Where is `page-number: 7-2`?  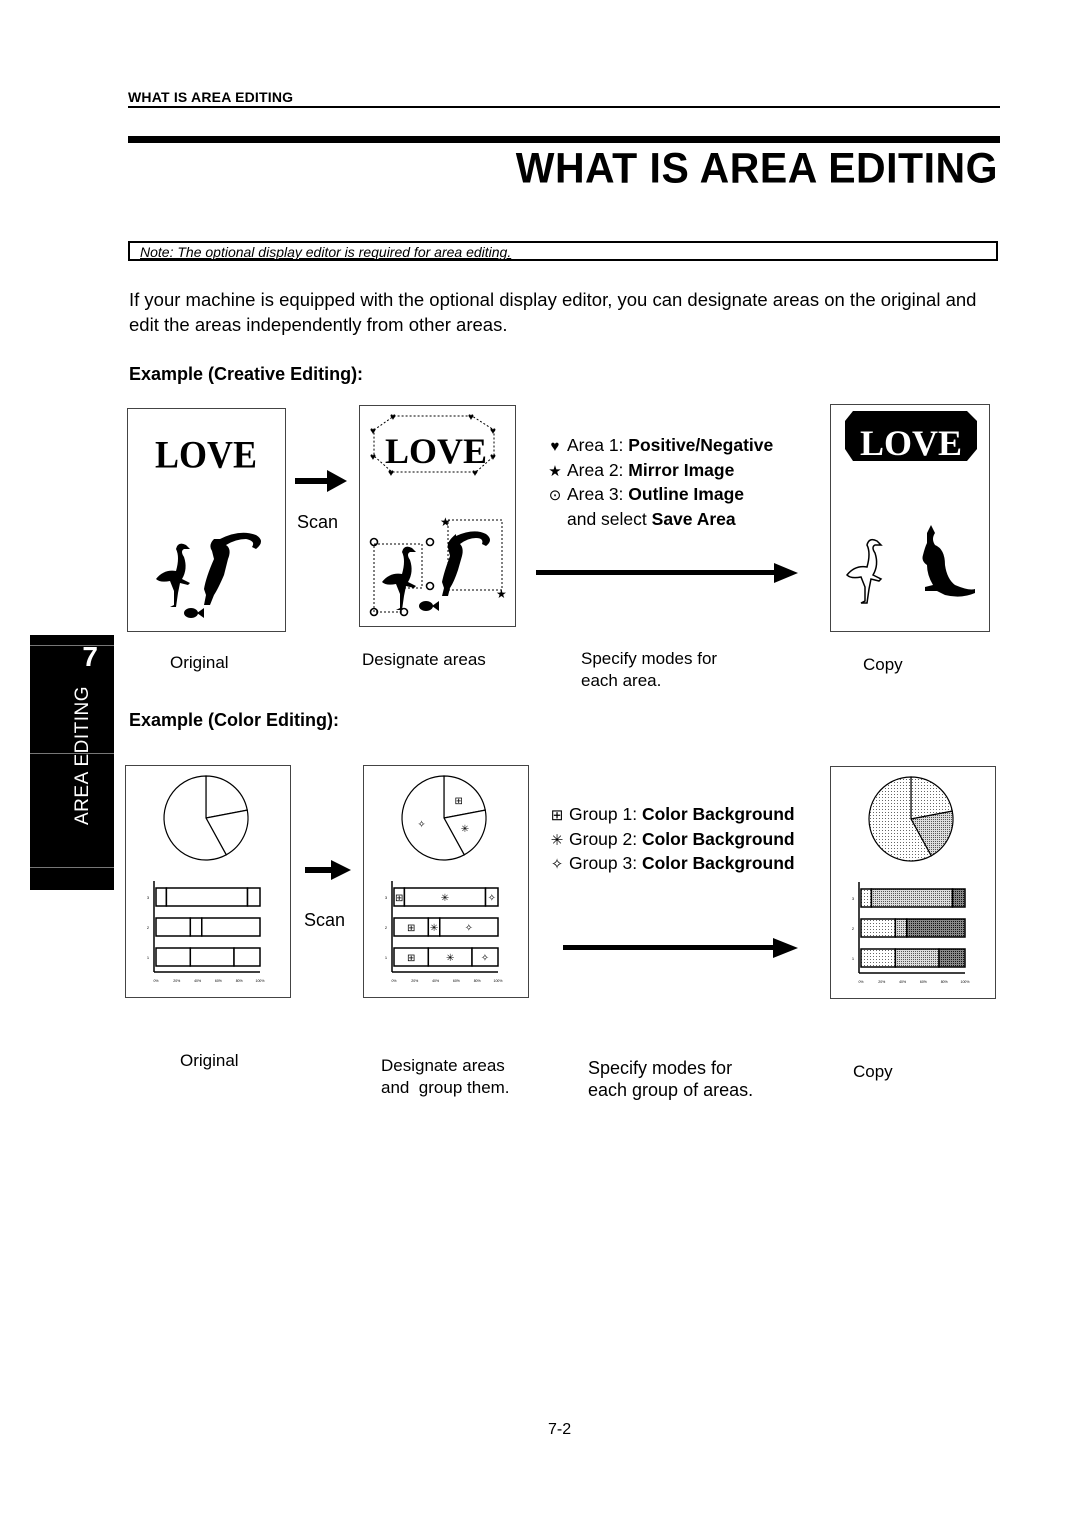 page-number: 7-2 is located at coordinates (560, 1429).